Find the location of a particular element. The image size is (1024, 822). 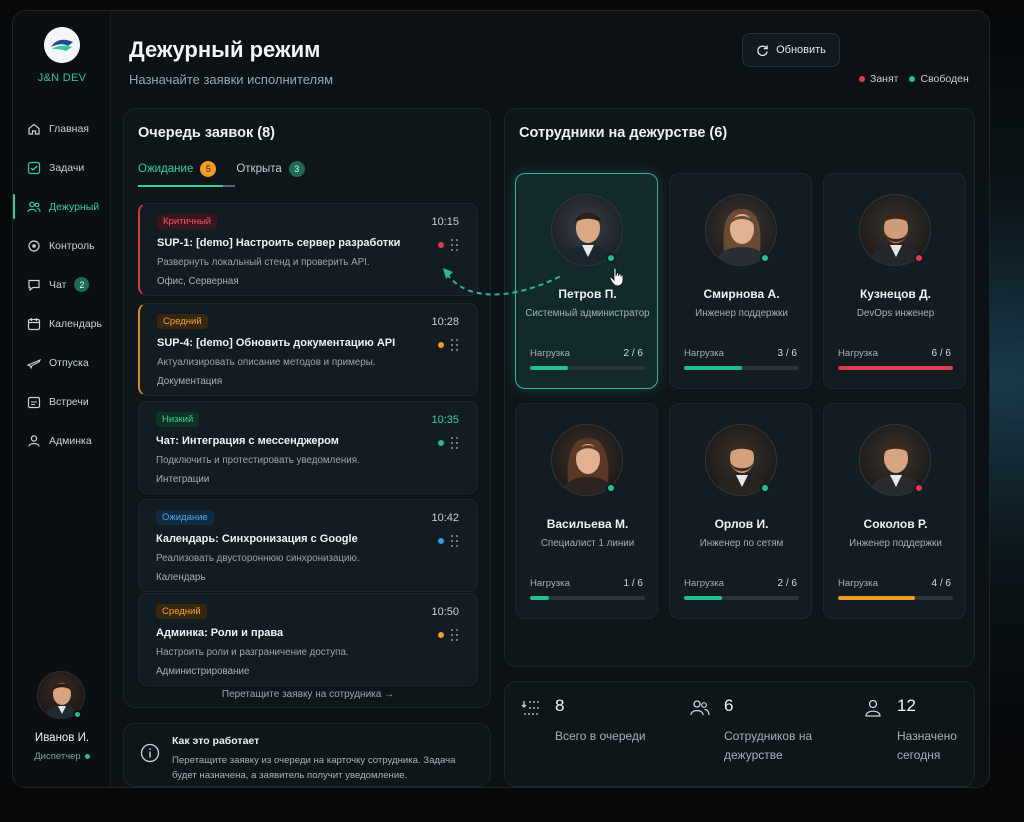

sidebar-item-vacations: Отпуска is located at coordinates (62, 362).